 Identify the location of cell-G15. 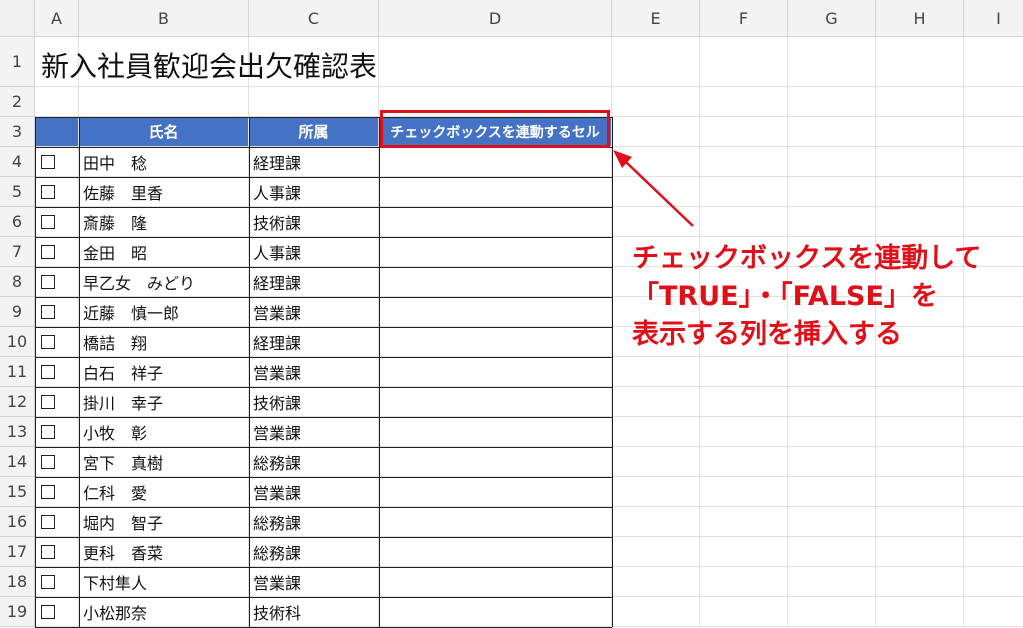
(832, 492).